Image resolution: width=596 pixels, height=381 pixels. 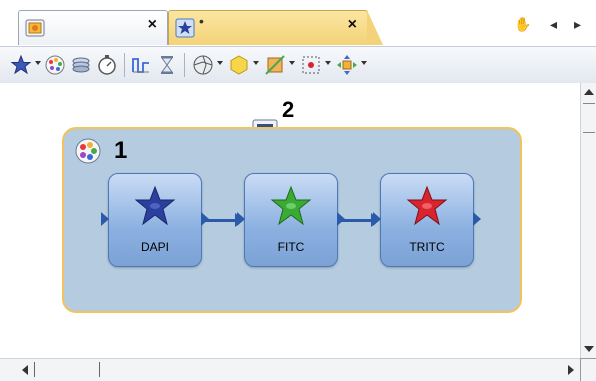 I want to click on timer-icon, so click(x=107, y=65).